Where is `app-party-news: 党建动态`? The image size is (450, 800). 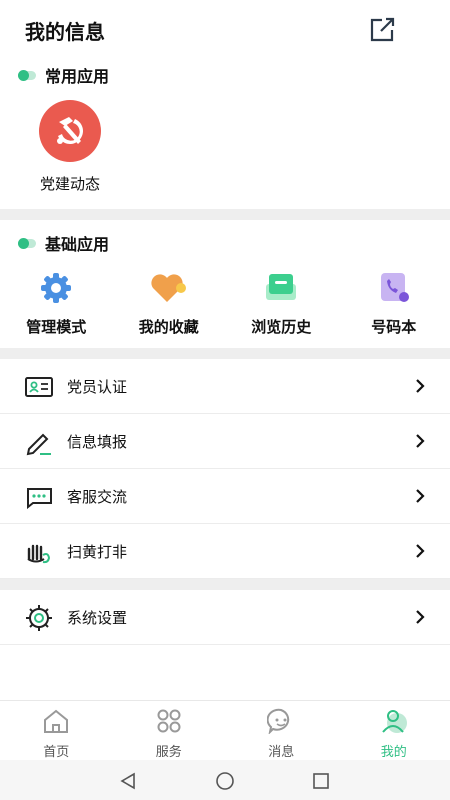 app-party-news: 党建动态 is located at coordinates (70, 147).